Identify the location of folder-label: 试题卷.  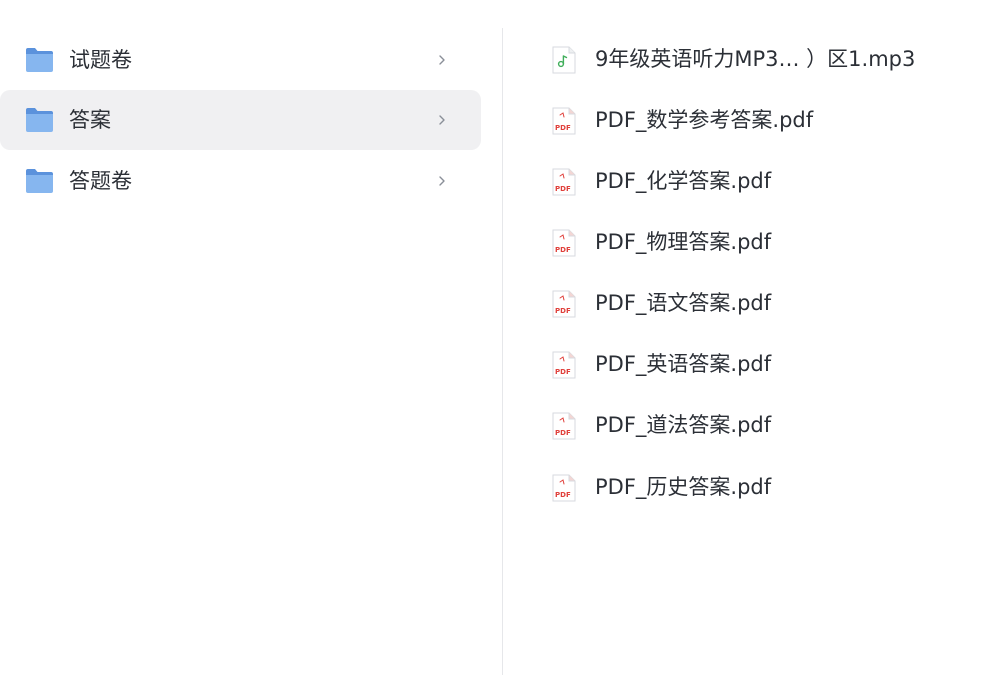
(100, 60).